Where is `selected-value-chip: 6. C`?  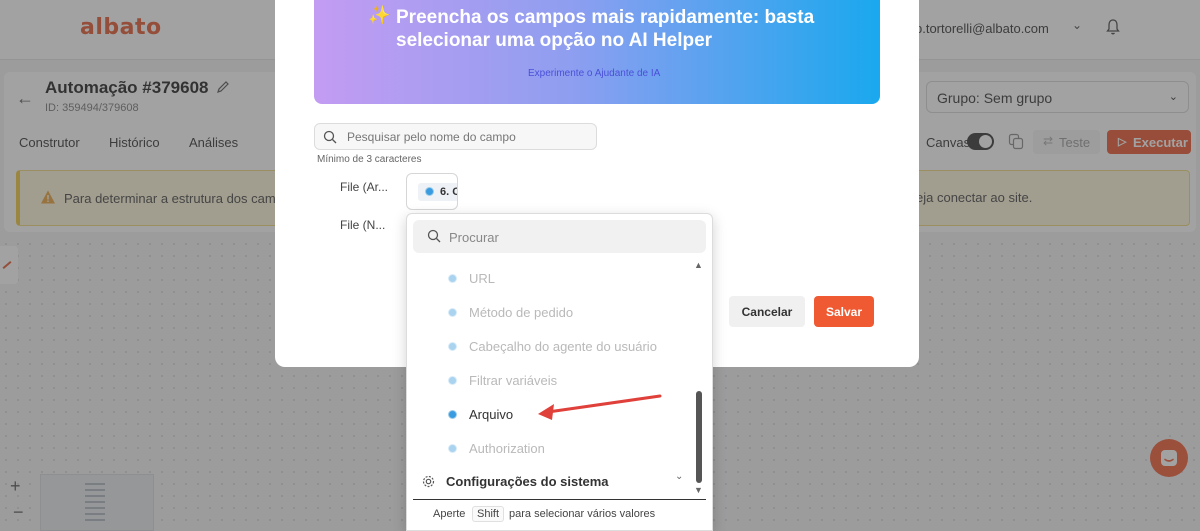
selected-value-chip: 6. C is located at coordinates (437, 192).